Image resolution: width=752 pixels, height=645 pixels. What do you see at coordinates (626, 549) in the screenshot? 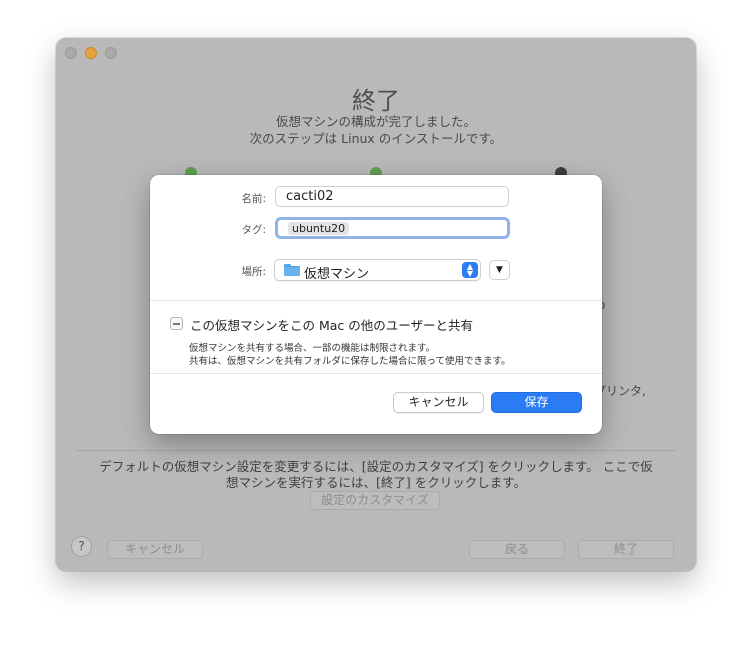
I see `finish-button: 終了` at bounding box center [626, 549].